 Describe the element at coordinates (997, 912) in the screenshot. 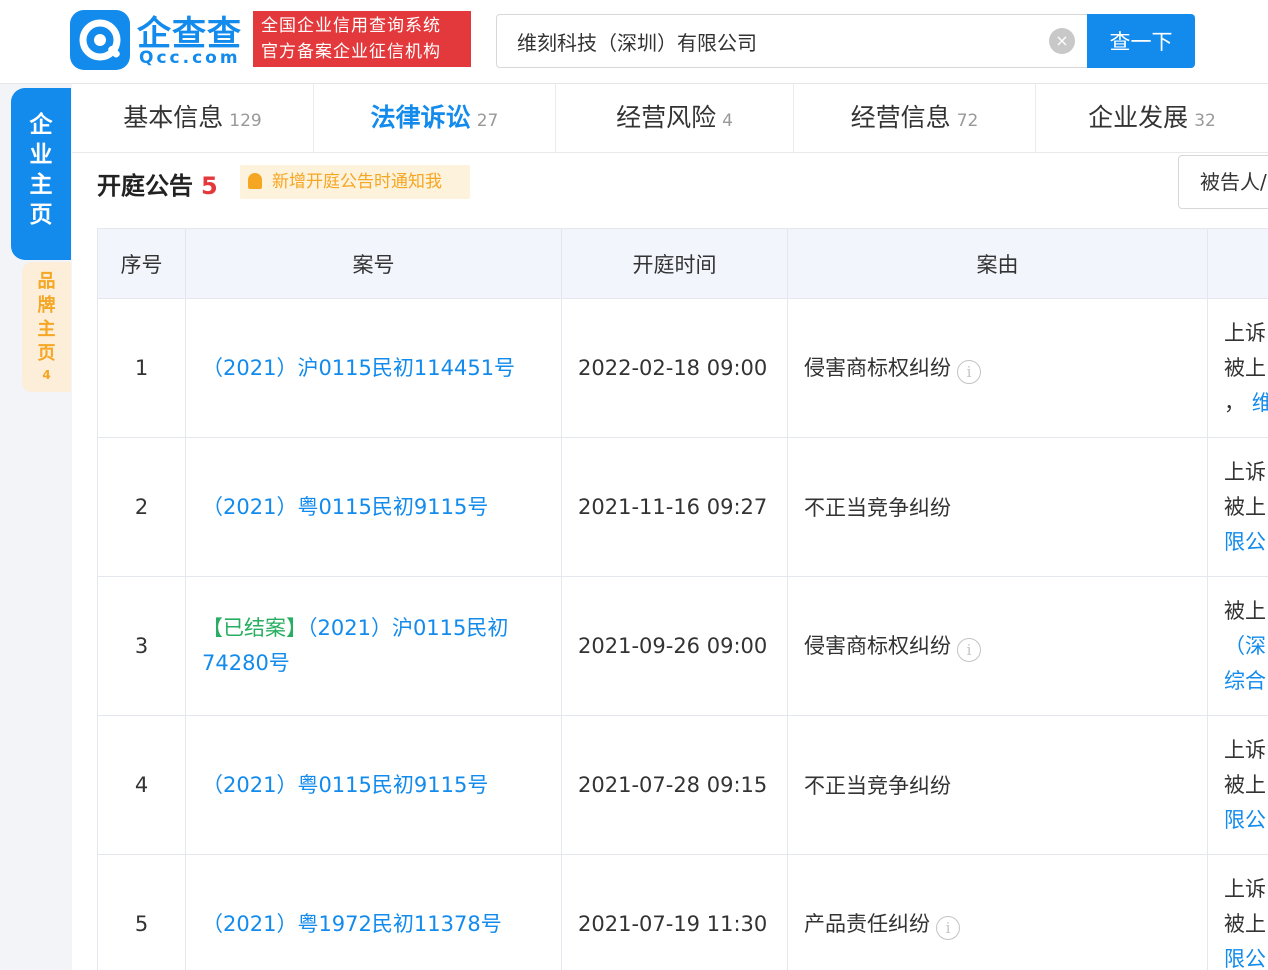

I see `row-reason: 产品责任纠纷 i` at that location.